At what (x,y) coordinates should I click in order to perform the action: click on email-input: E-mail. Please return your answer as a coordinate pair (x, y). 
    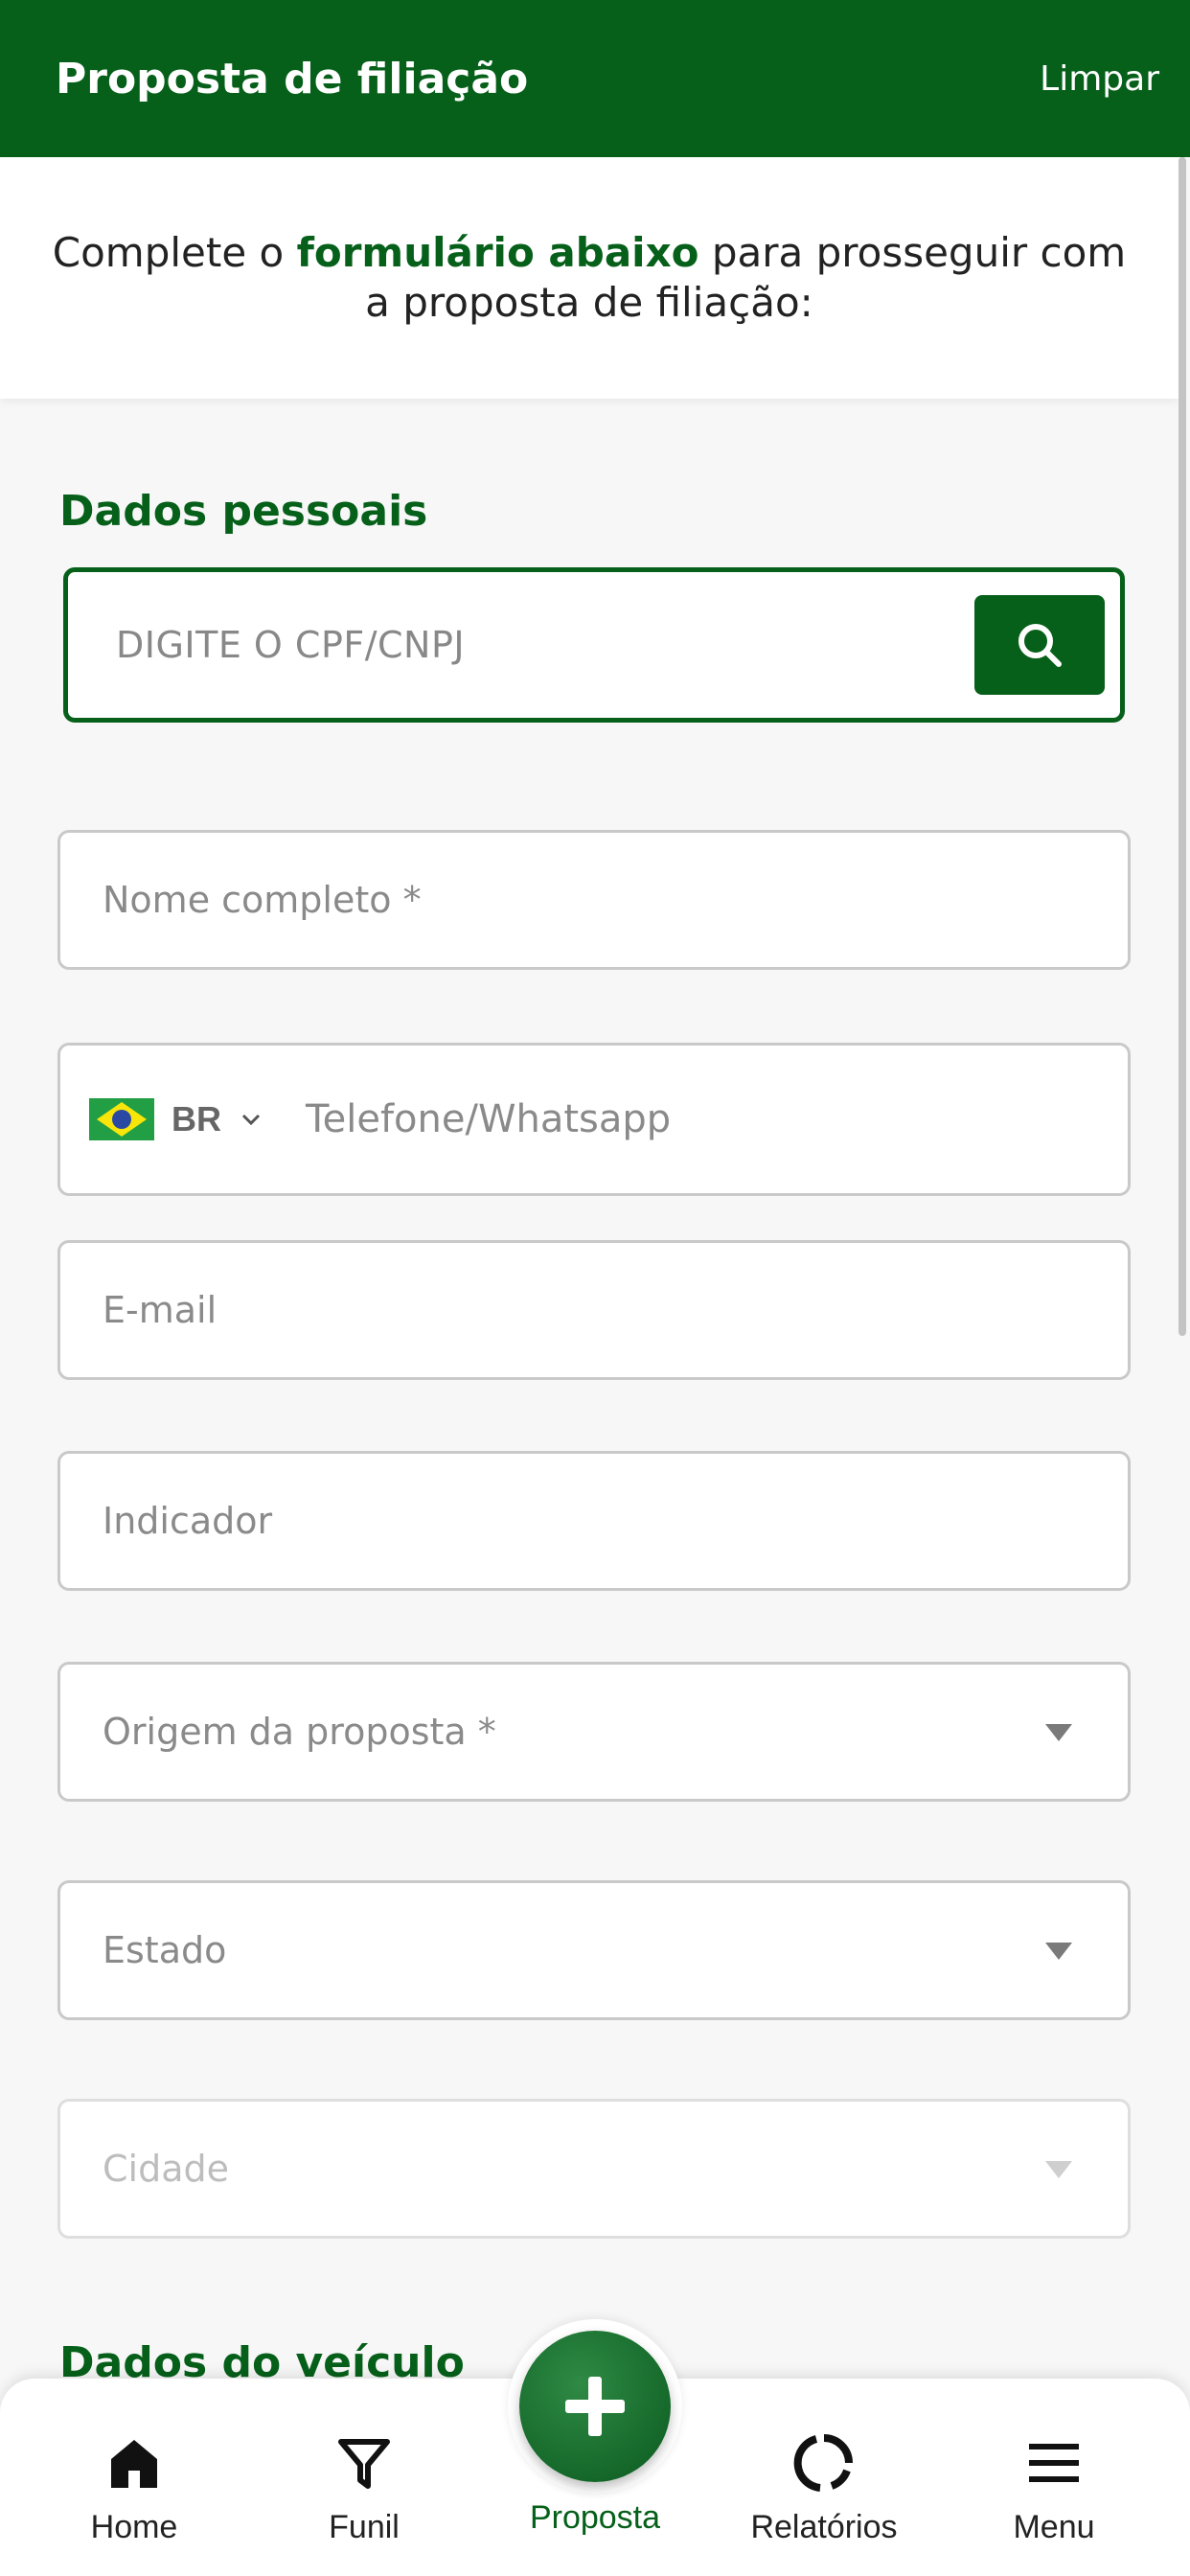
    Looking at the image, I should click on (160, 1310).